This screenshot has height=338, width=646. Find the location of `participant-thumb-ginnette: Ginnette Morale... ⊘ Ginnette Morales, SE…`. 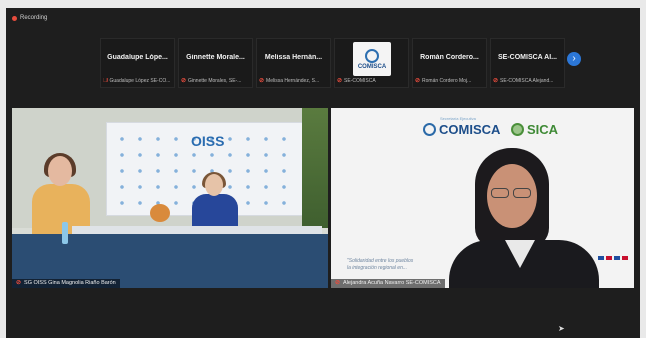

participant-thumb-ginnette: Ginnette Morale... ⊘ Ginnette Morales, SE… is located at coordinates (215, 63).